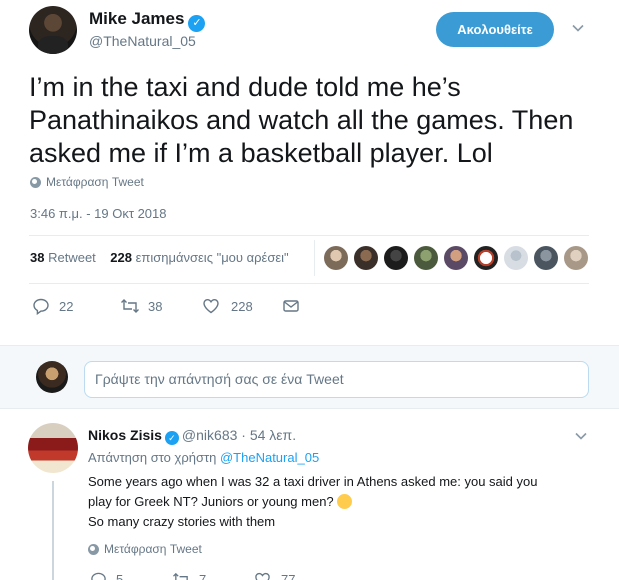 The height and width of the screenshot is (580, 619). Describe the element at coordinates (52, 377) in the screenshot. I see `current-user-avatar` at that location.